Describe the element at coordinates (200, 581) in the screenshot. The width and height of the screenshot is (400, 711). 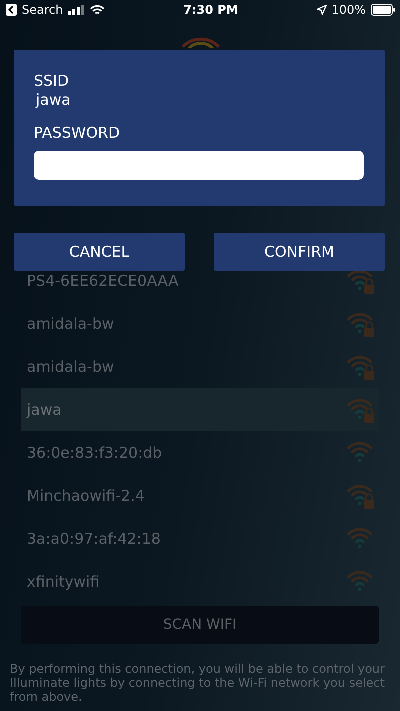
I see `network-row: xfinitywifi` at that location.